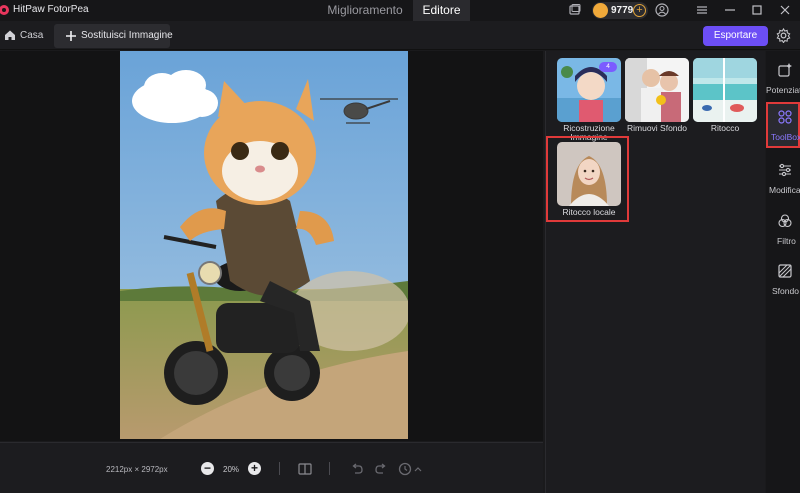 This screenshot has height=493, width=800. What do you see at coordinates (730, 10) in the screenshot?
I see `minimize-icon` at bounding box center [730, 10].